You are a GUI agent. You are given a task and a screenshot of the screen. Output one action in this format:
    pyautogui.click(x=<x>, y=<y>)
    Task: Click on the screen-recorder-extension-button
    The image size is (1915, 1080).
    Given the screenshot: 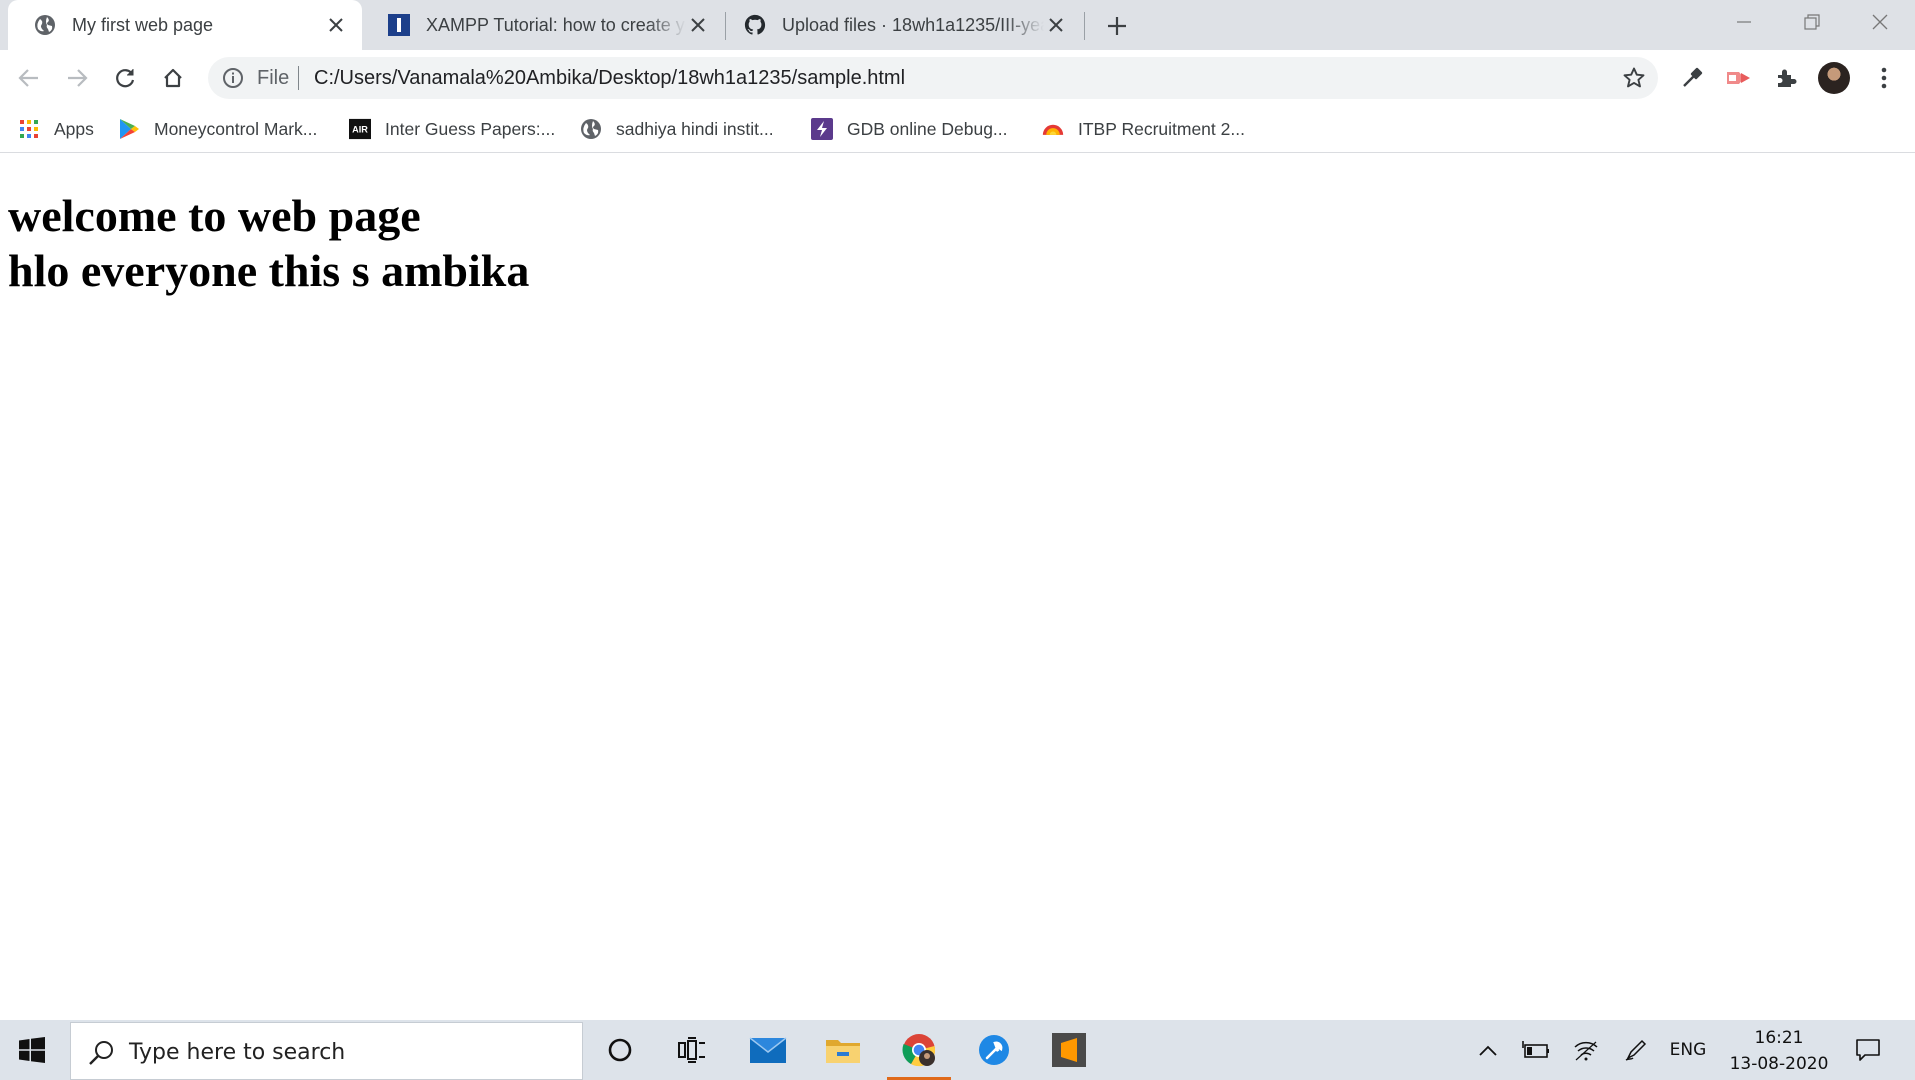 What is the action you would take?
    pyautogui.click(x=1738, y=78)
    